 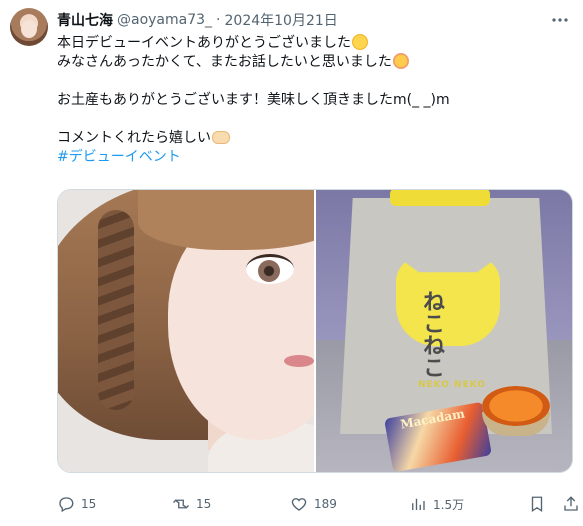 What do you see at coordinates (449, 504) in the screenshot?
I see `views-count: 1.5万` at bounding box center [449, 504].